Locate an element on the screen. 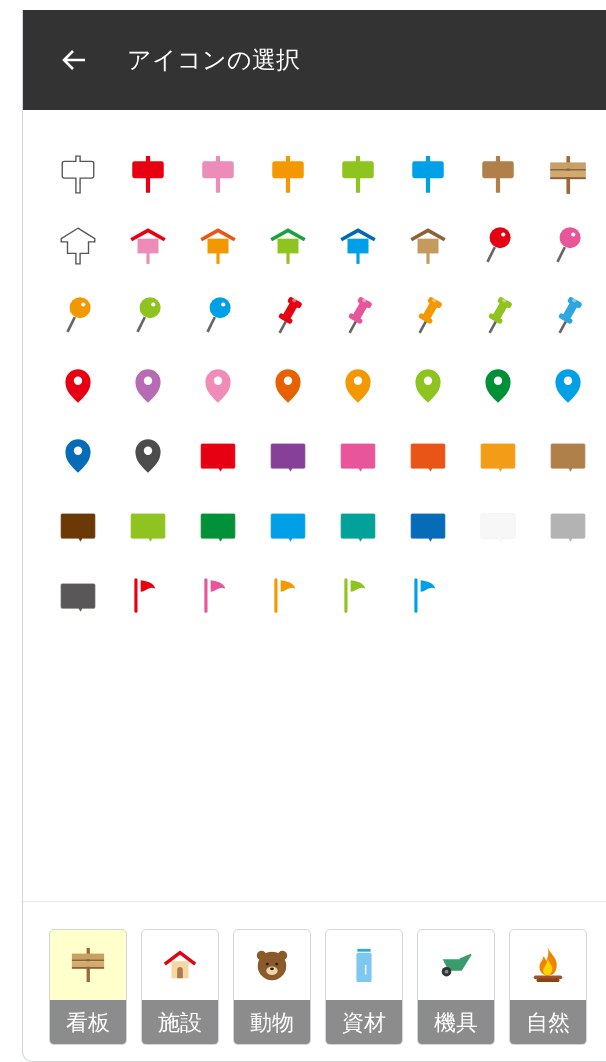  page-title: アイコンの選択 is located at coordinates (213, 60).